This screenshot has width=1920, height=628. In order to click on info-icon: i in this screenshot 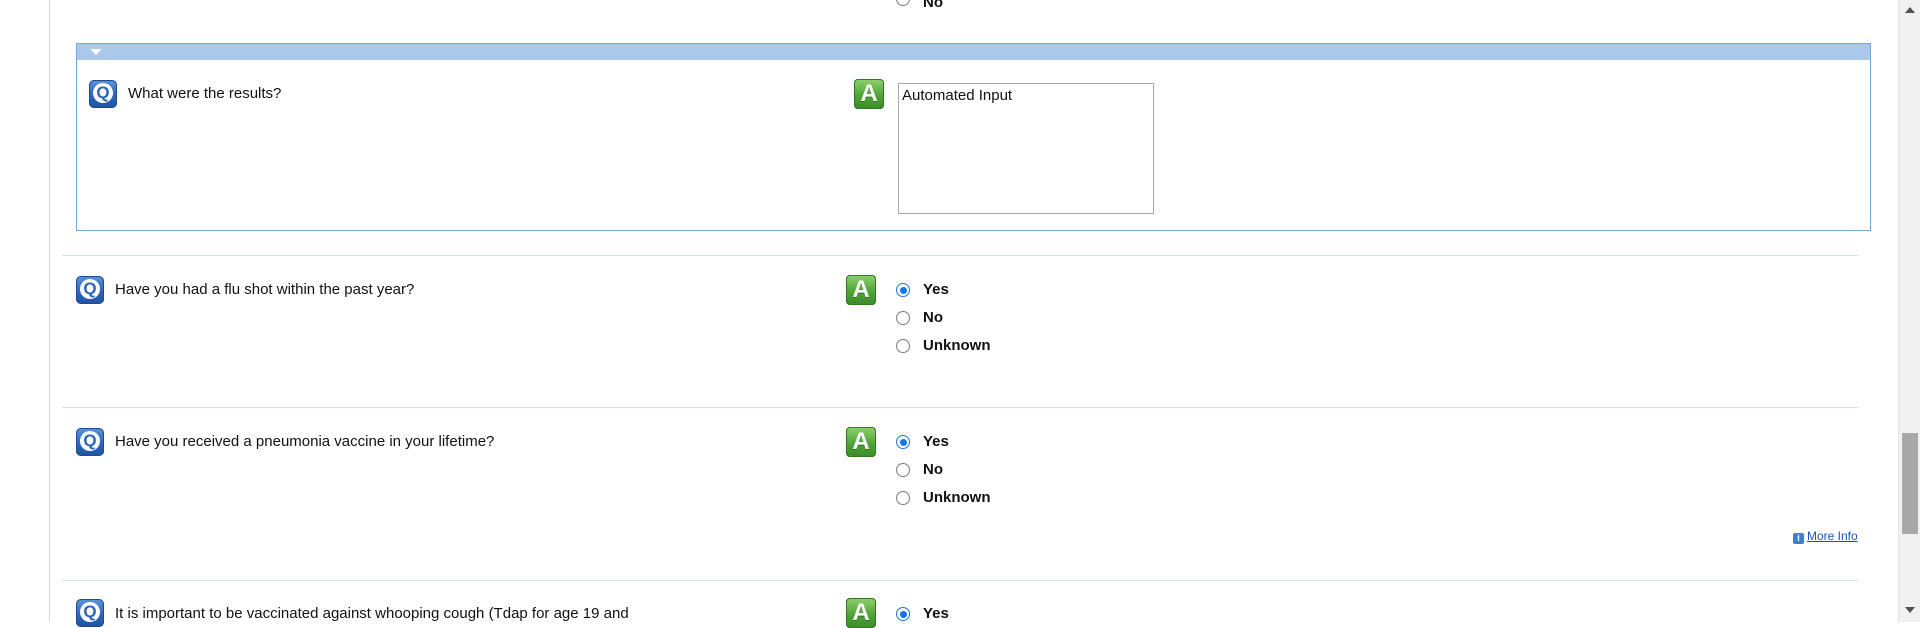, I will do `click(1798, 538)`.